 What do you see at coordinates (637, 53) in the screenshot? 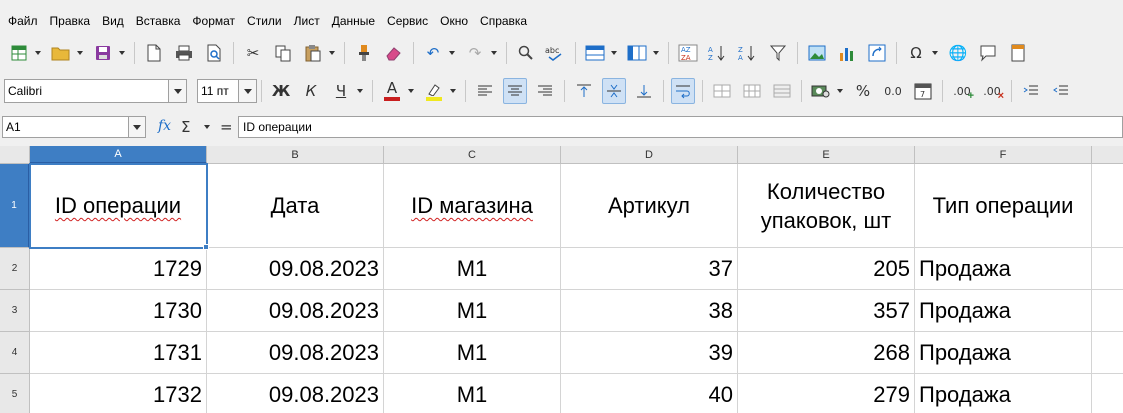
I see `column-button` at bounding box center [637, 53].